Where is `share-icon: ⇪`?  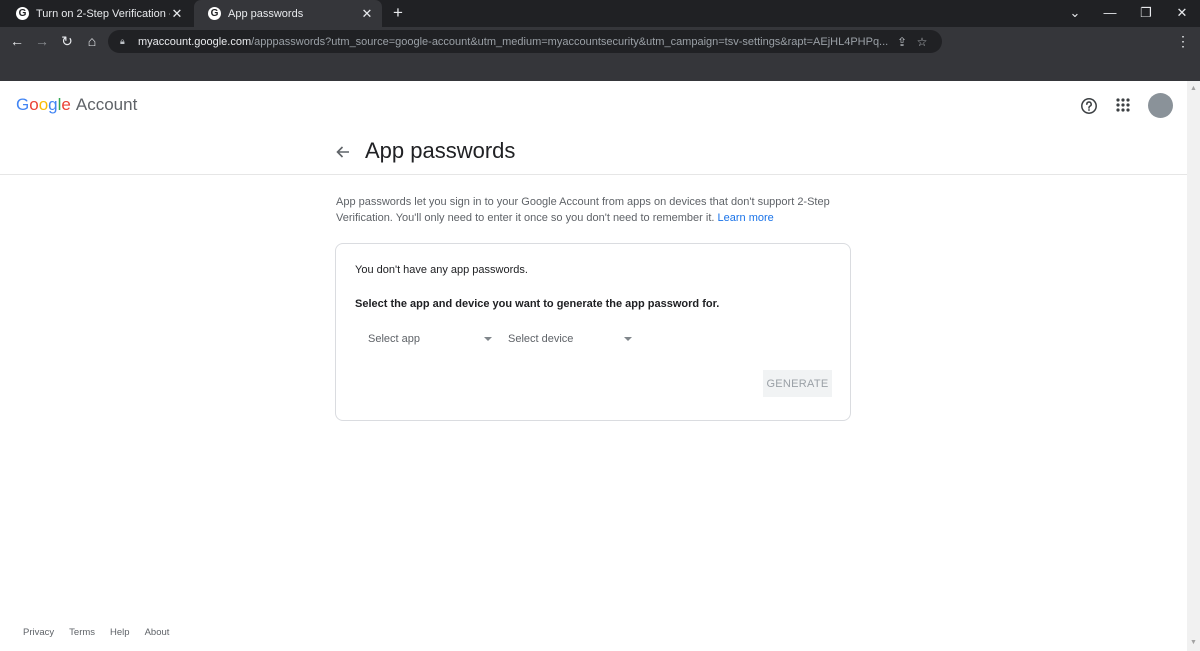
share-icon: ⇪ is located at coordinates (902, 42).